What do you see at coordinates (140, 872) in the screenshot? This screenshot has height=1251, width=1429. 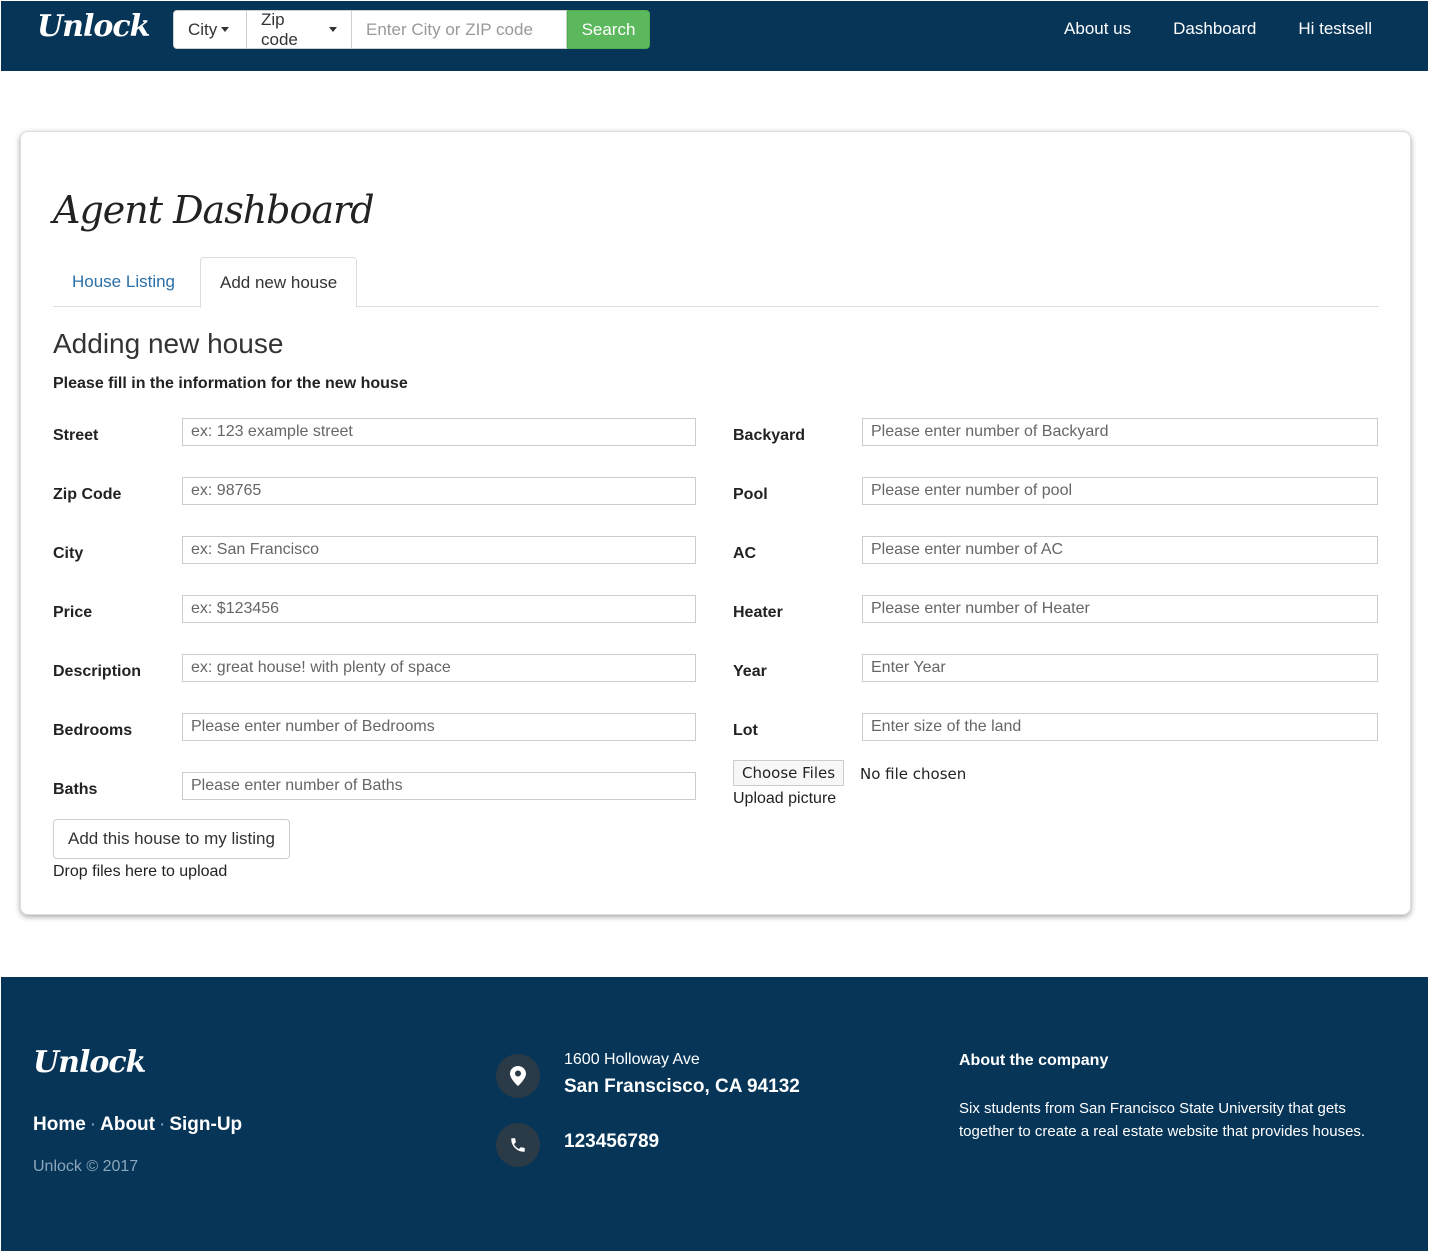 I see `drop-zone-text: Drop files here to upload` at bounding box center [140, 872].